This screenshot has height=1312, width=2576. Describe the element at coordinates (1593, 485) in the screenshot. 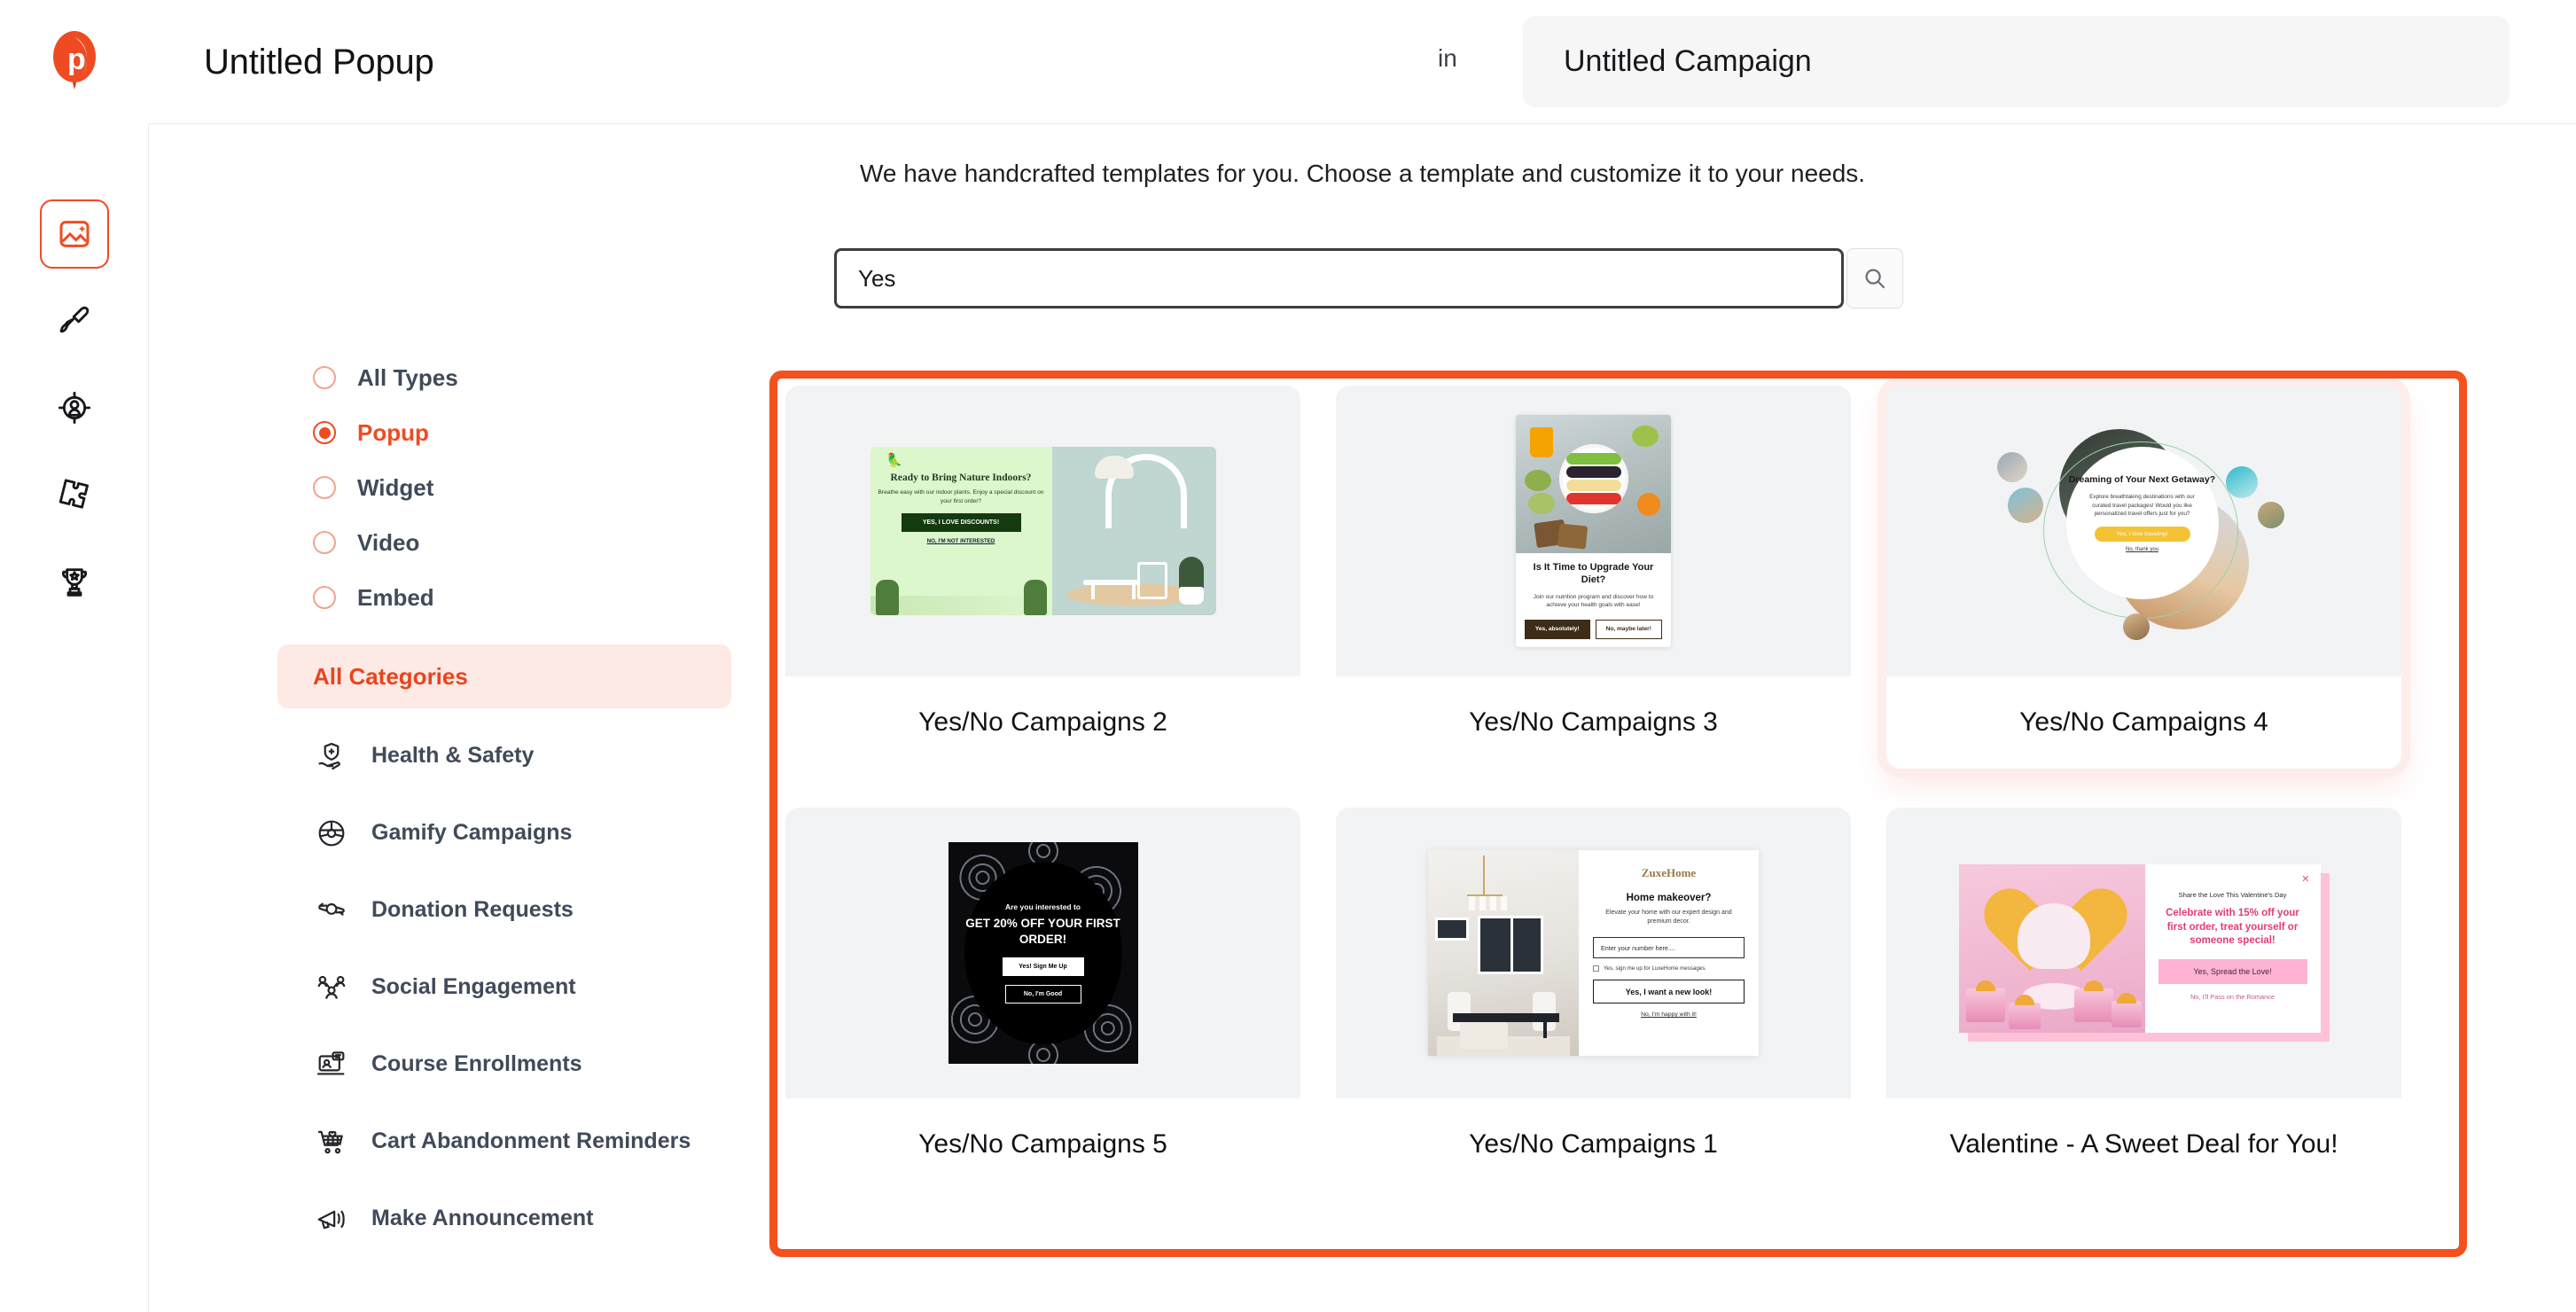

I see `banana-row` at that location.